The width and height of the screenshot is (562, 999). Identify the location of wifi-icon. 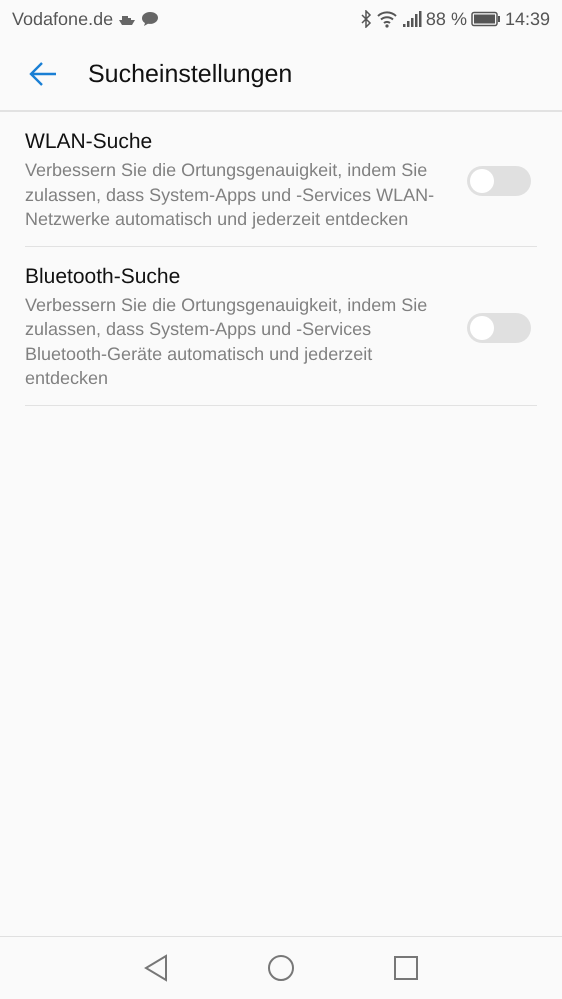
(387, 19).